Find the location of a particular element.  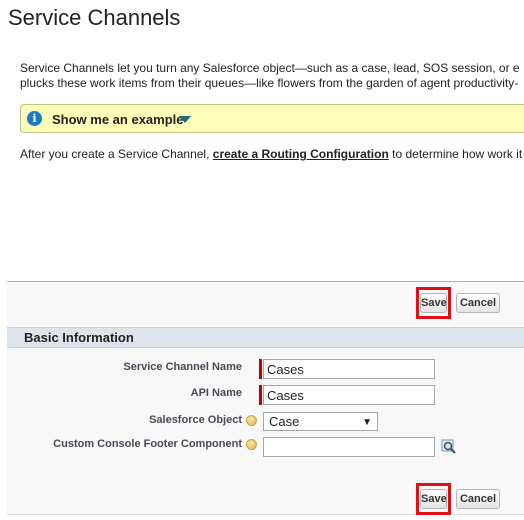

save-button-top: Save is located at coordinates (433, 303).